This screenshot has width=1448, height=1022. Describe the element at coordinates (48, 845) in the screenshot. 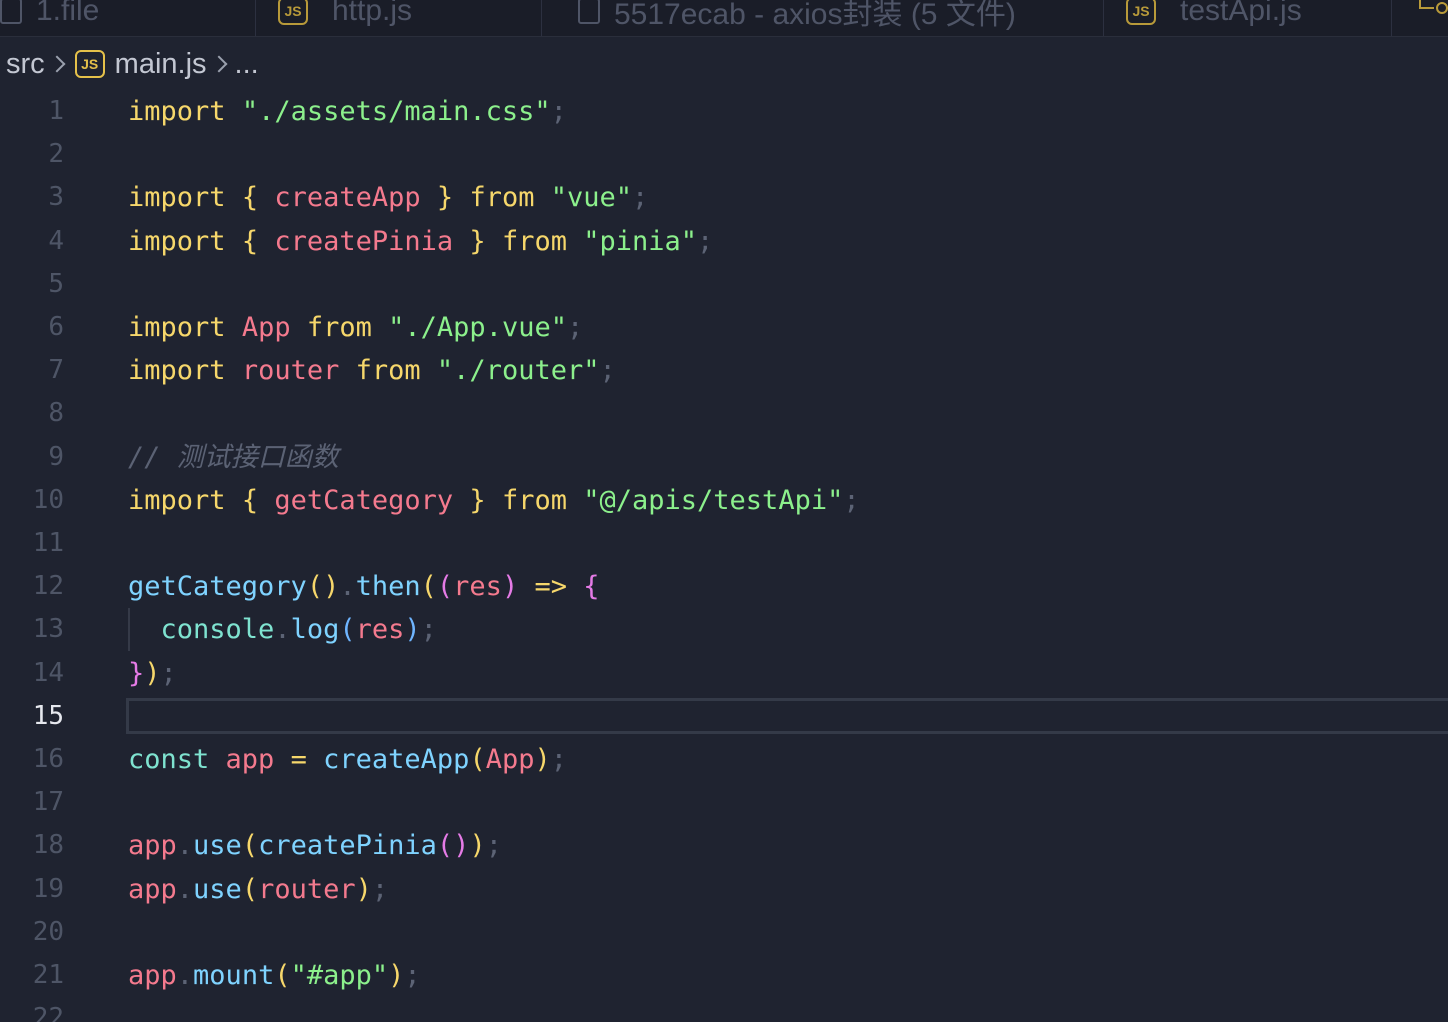

I see `line-number: 18` at that location.